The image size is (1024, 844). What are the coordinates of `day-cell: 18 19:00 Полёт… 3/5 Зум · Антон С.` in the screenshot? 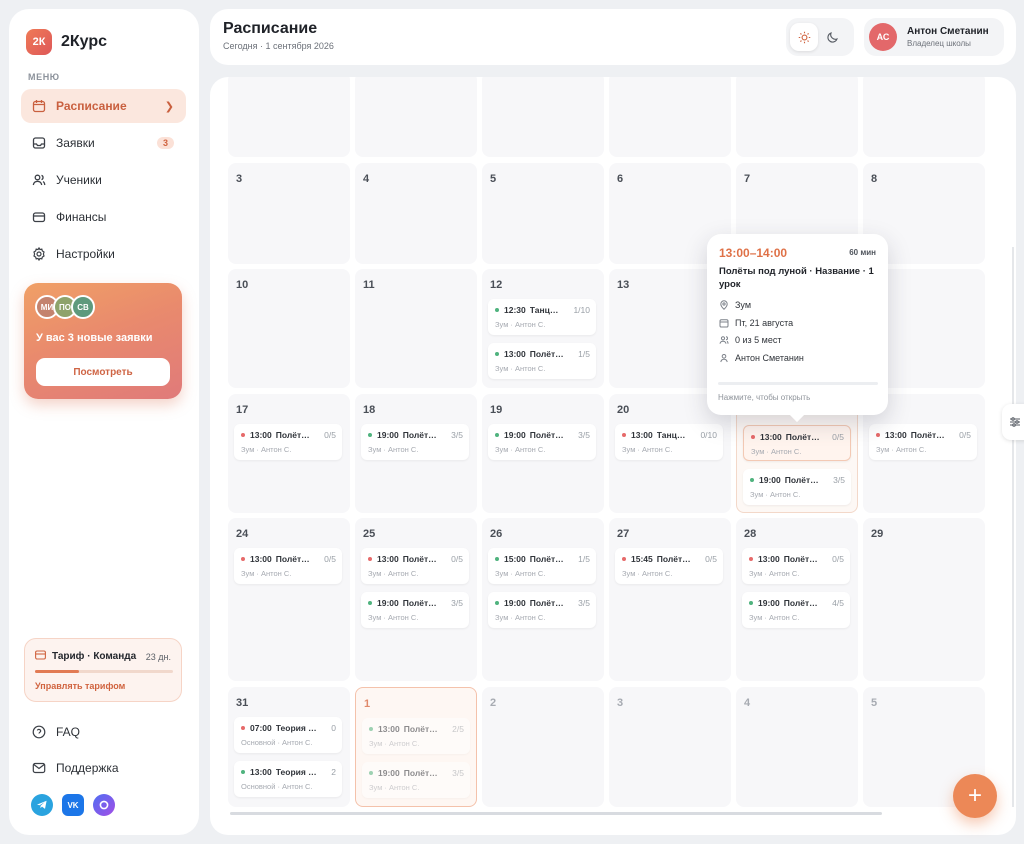 It's located at (416, 453).